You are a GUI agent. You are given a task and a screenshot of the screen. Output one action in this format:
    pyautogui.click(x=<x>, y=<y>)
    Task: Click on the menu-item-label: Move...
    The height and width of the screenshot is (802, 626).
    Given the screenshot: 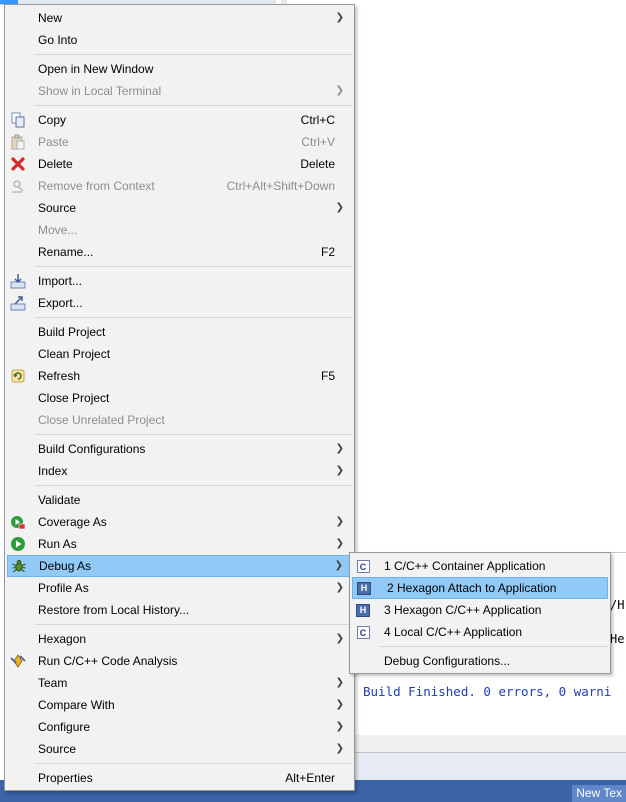 What is the action you would take?
    pyautogui.click(x=58, y=230)
    